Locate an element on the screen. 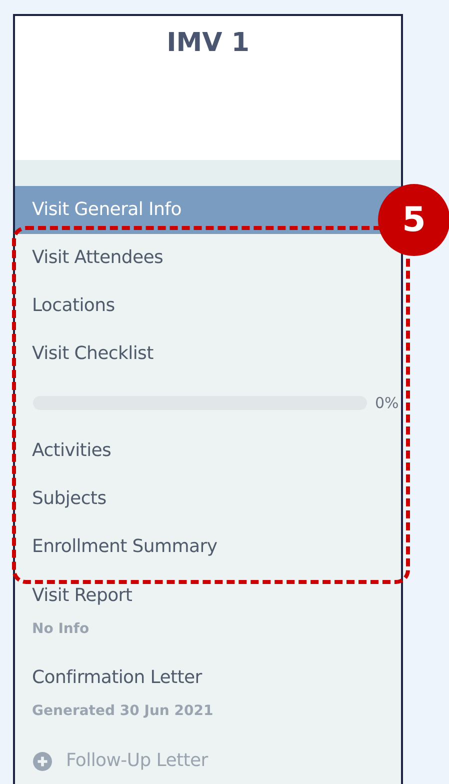 Image resolution: width=449 pixels, height=784 pixels. nav-item: Subjects is located at coordinates (208, 499).